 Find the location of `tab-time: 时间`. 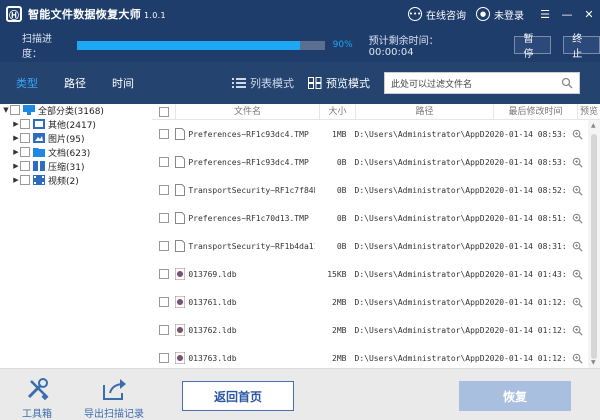

tab-time: 时间 is located at coordinates (123, 83).